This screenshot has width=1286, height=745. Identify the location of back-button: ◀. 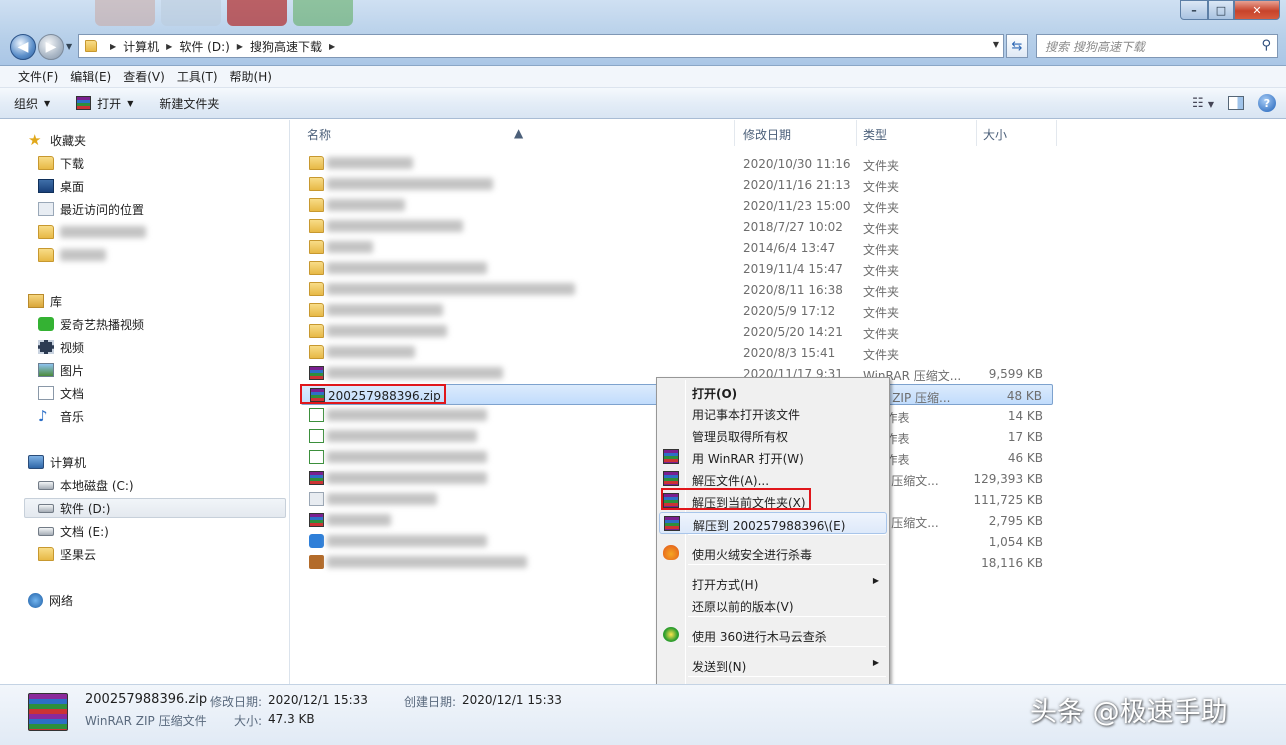
(23, 47).